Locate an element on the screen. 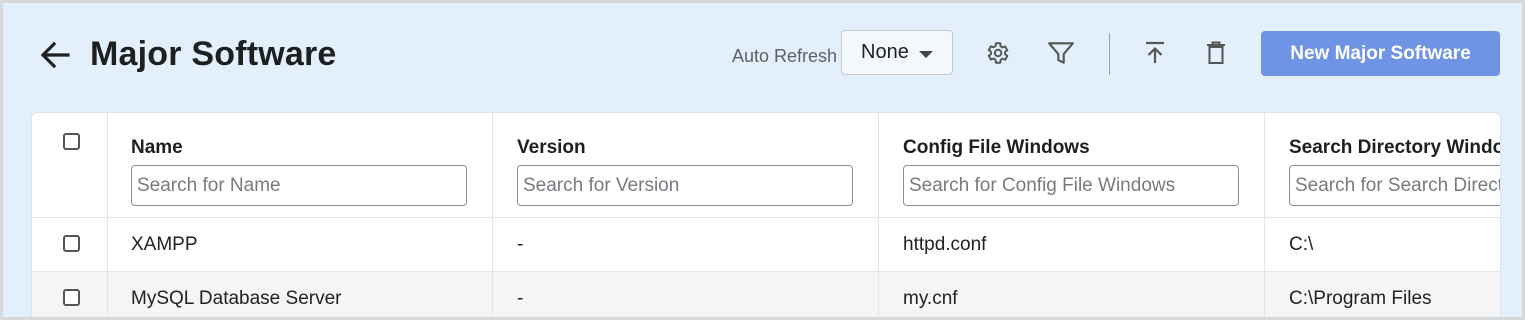  search-directory-windows-input is located at coordinates (1394, 185).